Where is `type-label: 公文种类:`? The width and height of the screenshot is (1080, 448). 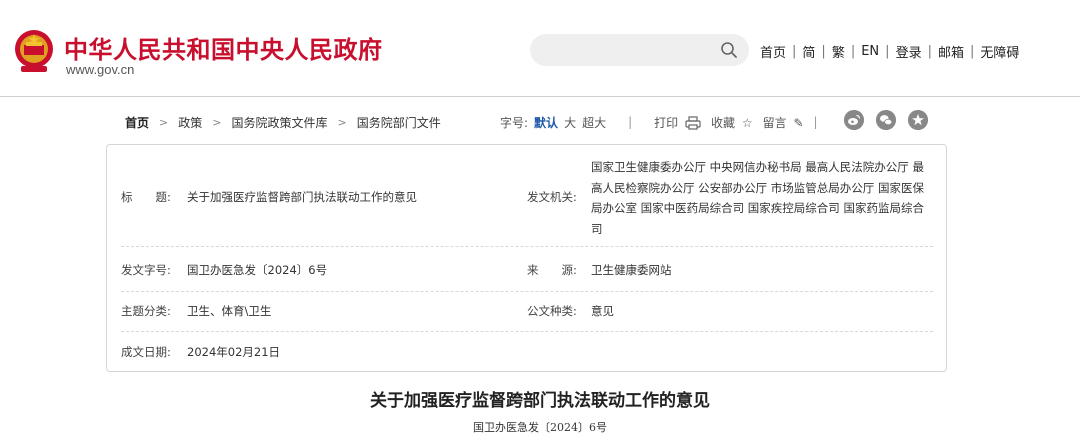 type-label: 公文种类: is located at coordinates (552, 311).